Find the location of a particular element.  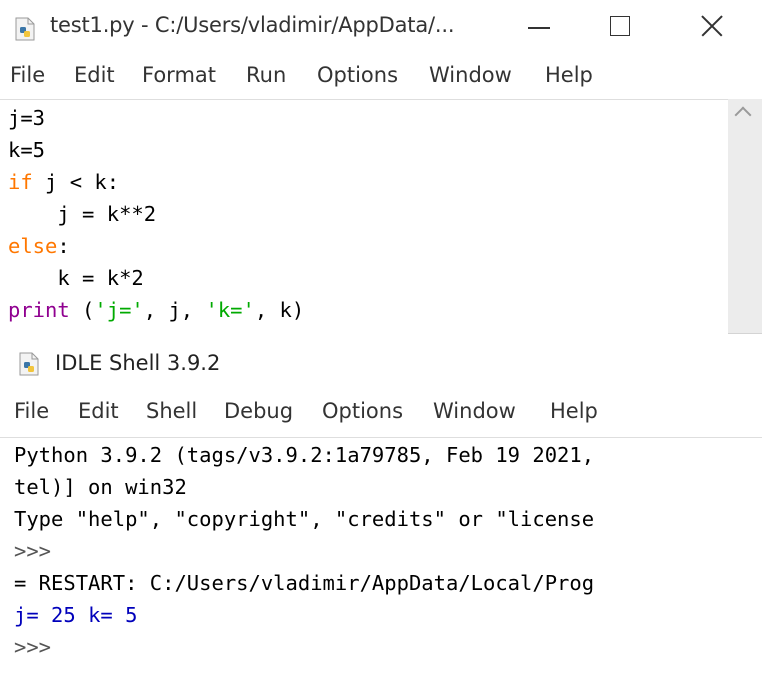

code-text: : is located at coordinates (63, 246).